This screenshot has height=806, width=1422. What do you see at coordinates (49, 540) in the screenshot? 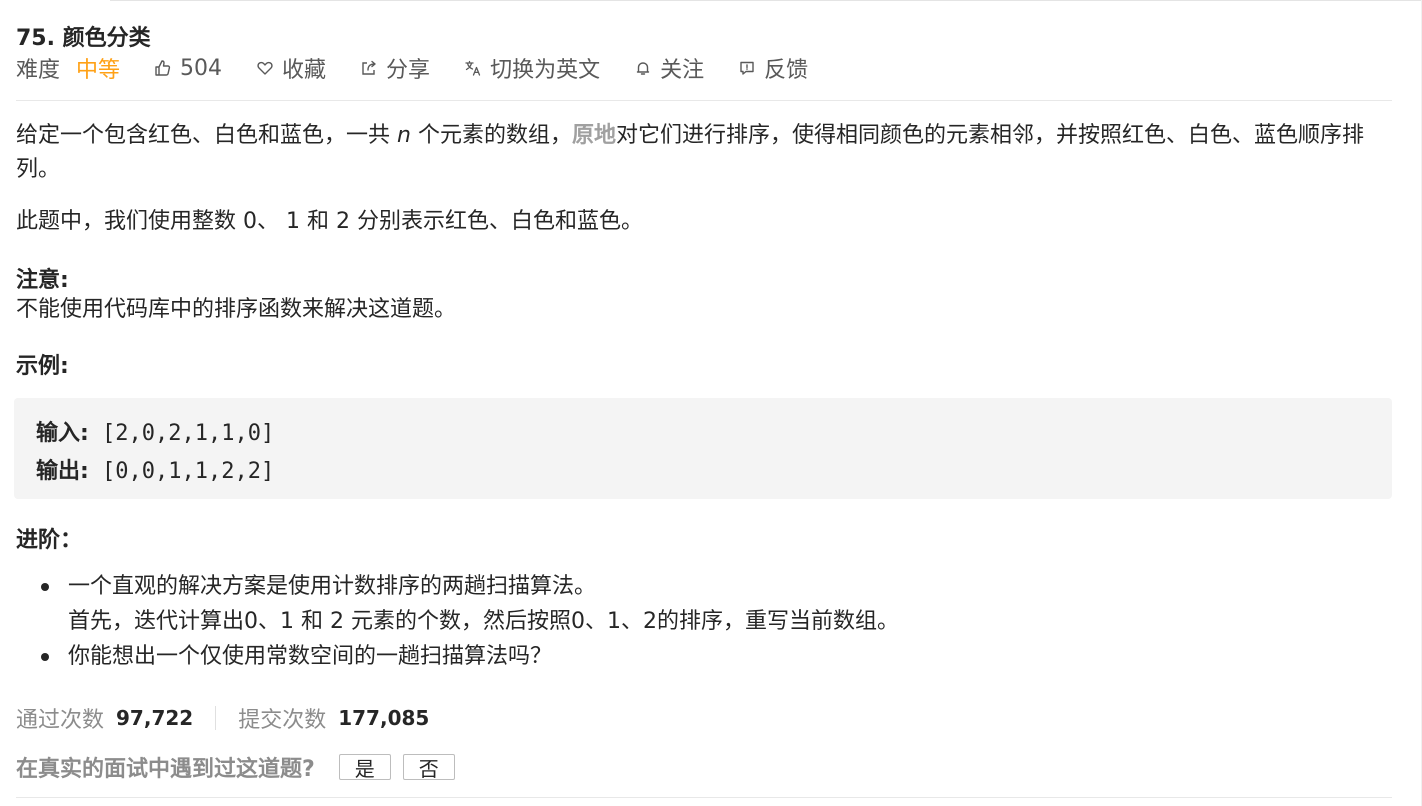
I see `advanced-heading: 进阶：` at bounding box center [49, 540].